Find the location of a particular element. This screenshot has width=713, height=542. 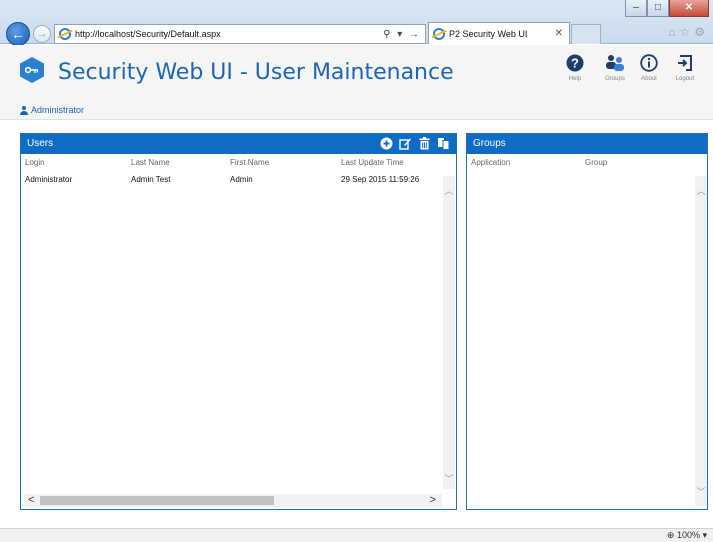

url-text: http://localhost/Security/Default.aspx is located at coordinates (229, 34).